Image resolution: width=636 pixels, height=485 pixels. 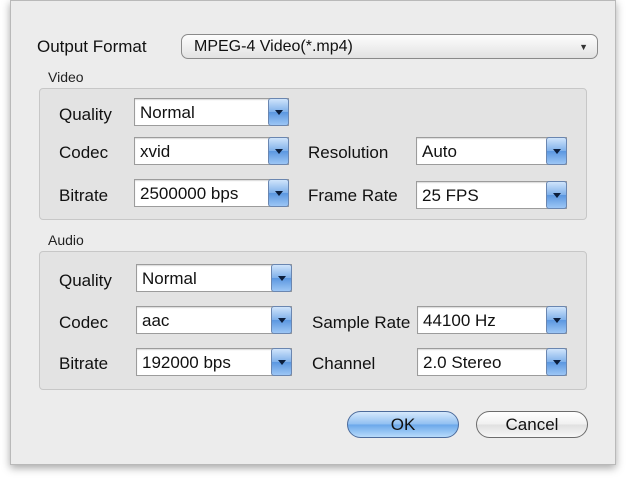 I want to click on video-framerate-combo: 25 FPS, so click(x=491, y=195).